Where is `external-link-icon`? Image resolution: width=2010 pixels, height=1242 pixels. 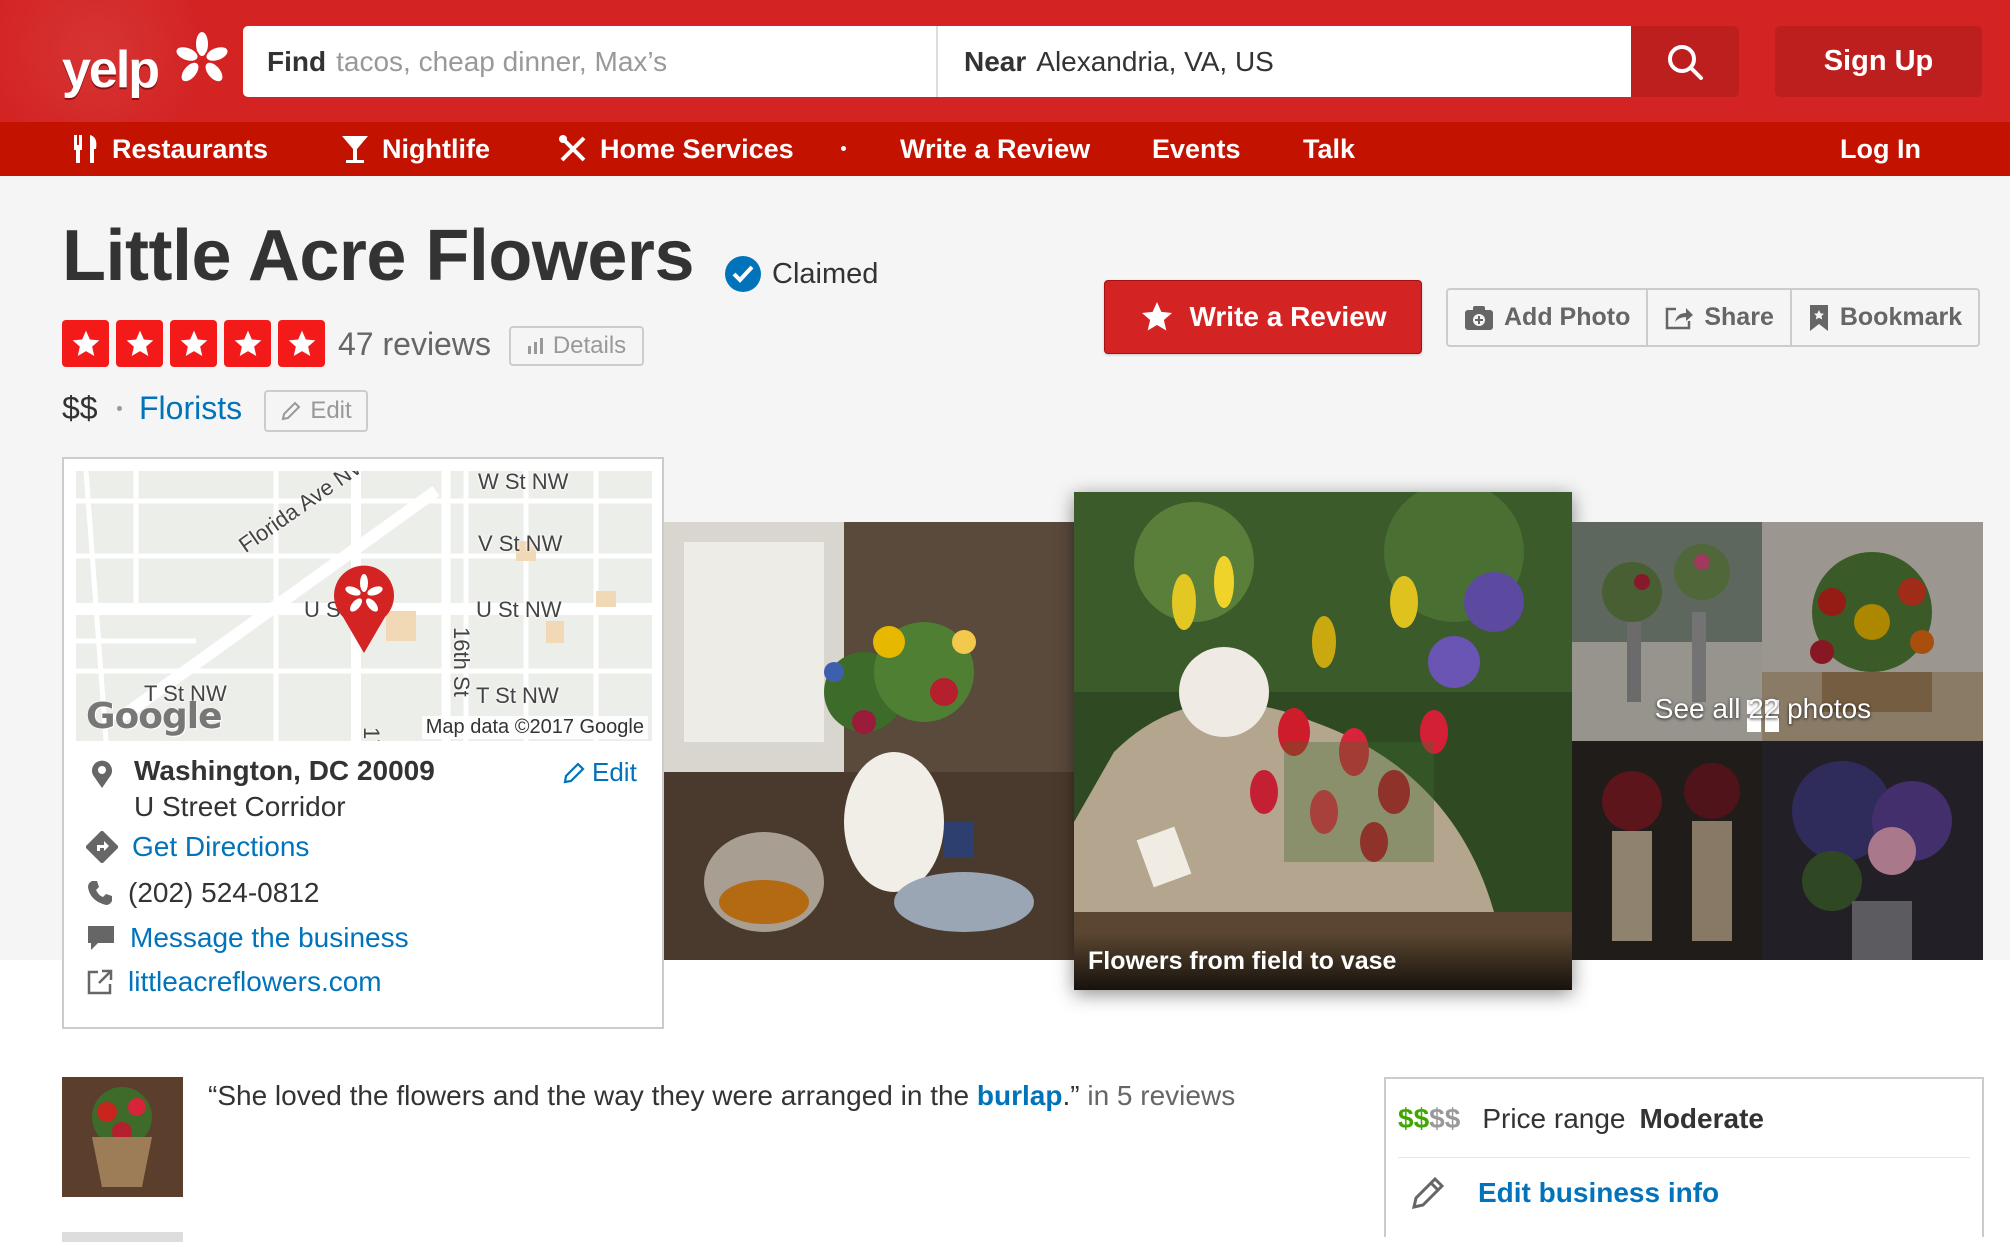 external-link-icon is located at coordinates (100, 982).